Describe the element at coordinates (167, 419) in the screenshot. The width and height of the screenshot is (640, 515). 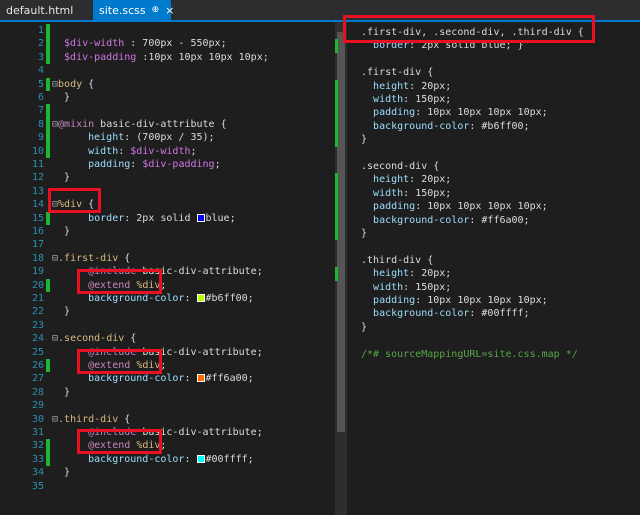
I see `code-line: 30 ⊟.third-div {` at that location.